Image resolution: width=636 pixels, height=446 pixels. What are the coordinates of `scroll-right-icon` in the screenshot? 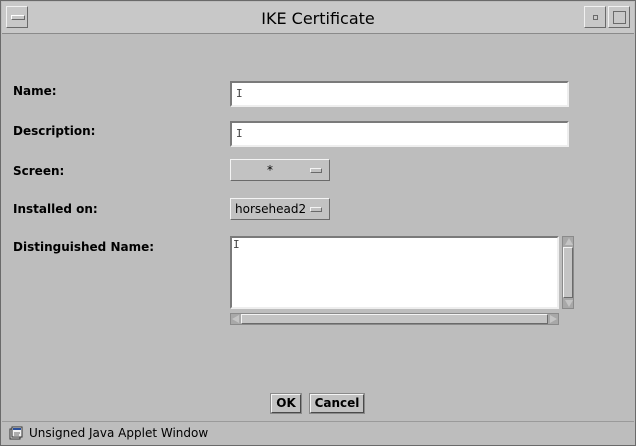 It's located at (553, 319).